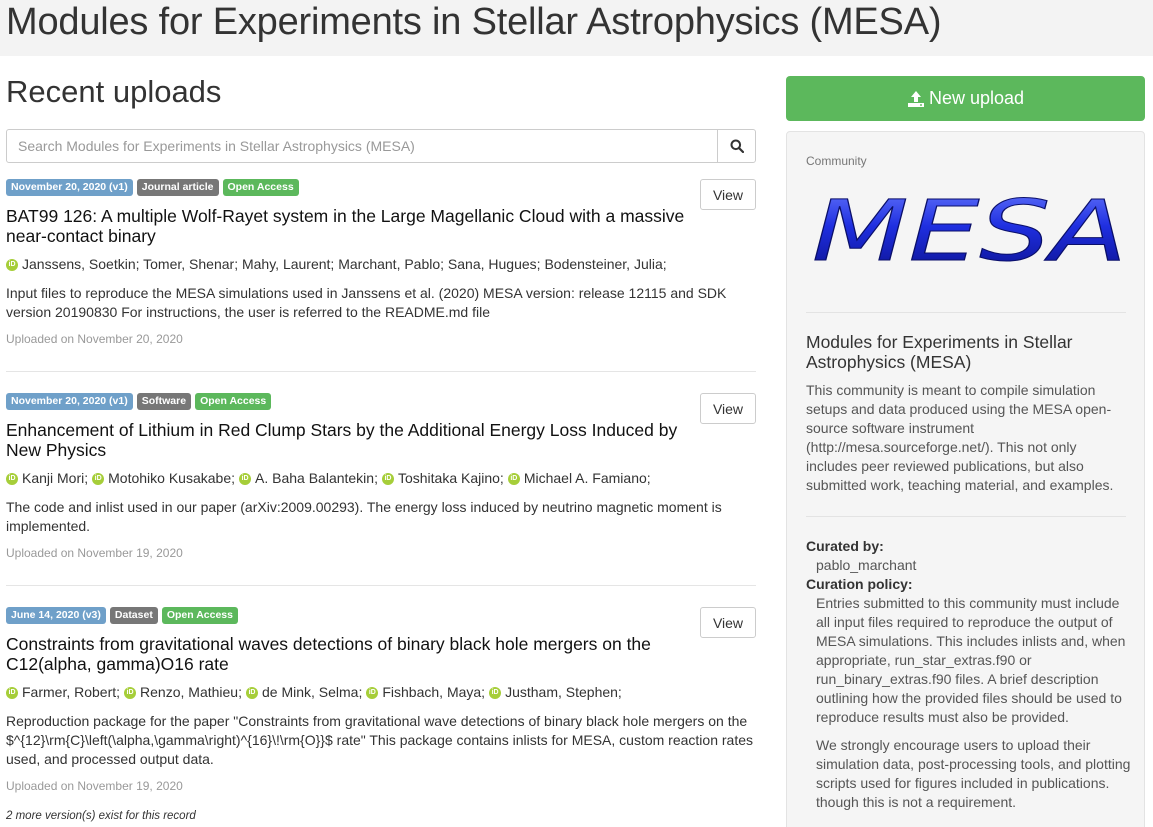 The image size is (1153, 827). I want to click on upload-icon, so click(915, 98).